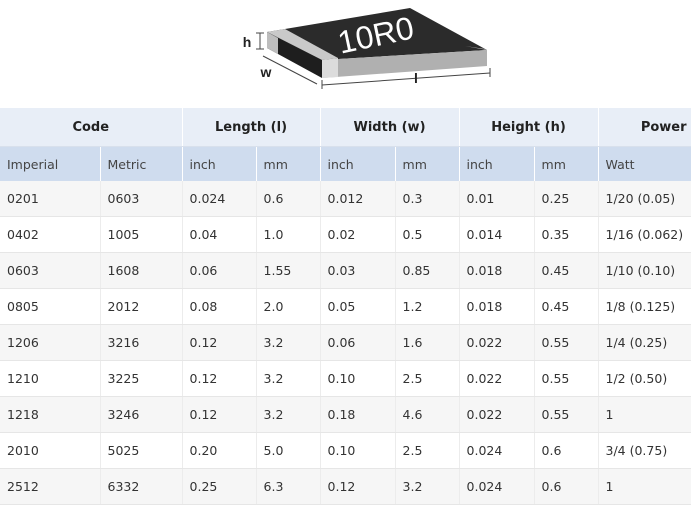 This screenshot has height=505, width=691. Describe the element at coordinates (427, 306) in the screenshot. I see `width-mm-cell: 1.2` at that location.